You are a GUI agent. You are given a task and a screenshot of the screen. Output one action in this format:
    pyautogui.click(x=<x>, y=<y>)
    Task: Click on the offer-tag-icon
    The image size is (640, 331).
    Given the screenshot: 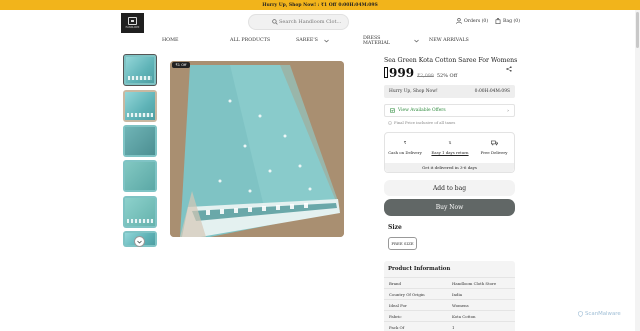 What is the action you would take?
    pyautogui.click(x=392, y=110)
    